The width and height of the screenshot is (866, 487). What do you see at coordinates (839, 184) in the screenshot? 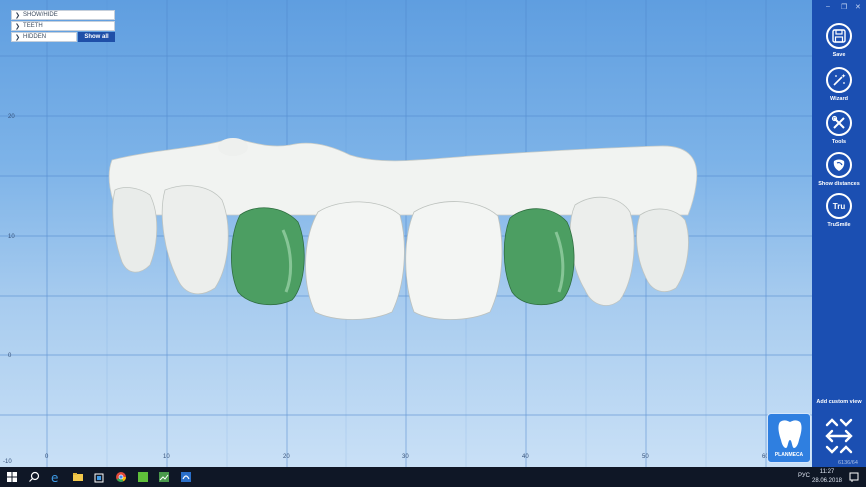
I see `show-distances-label: Show distances` at bounding box center [839, 184].